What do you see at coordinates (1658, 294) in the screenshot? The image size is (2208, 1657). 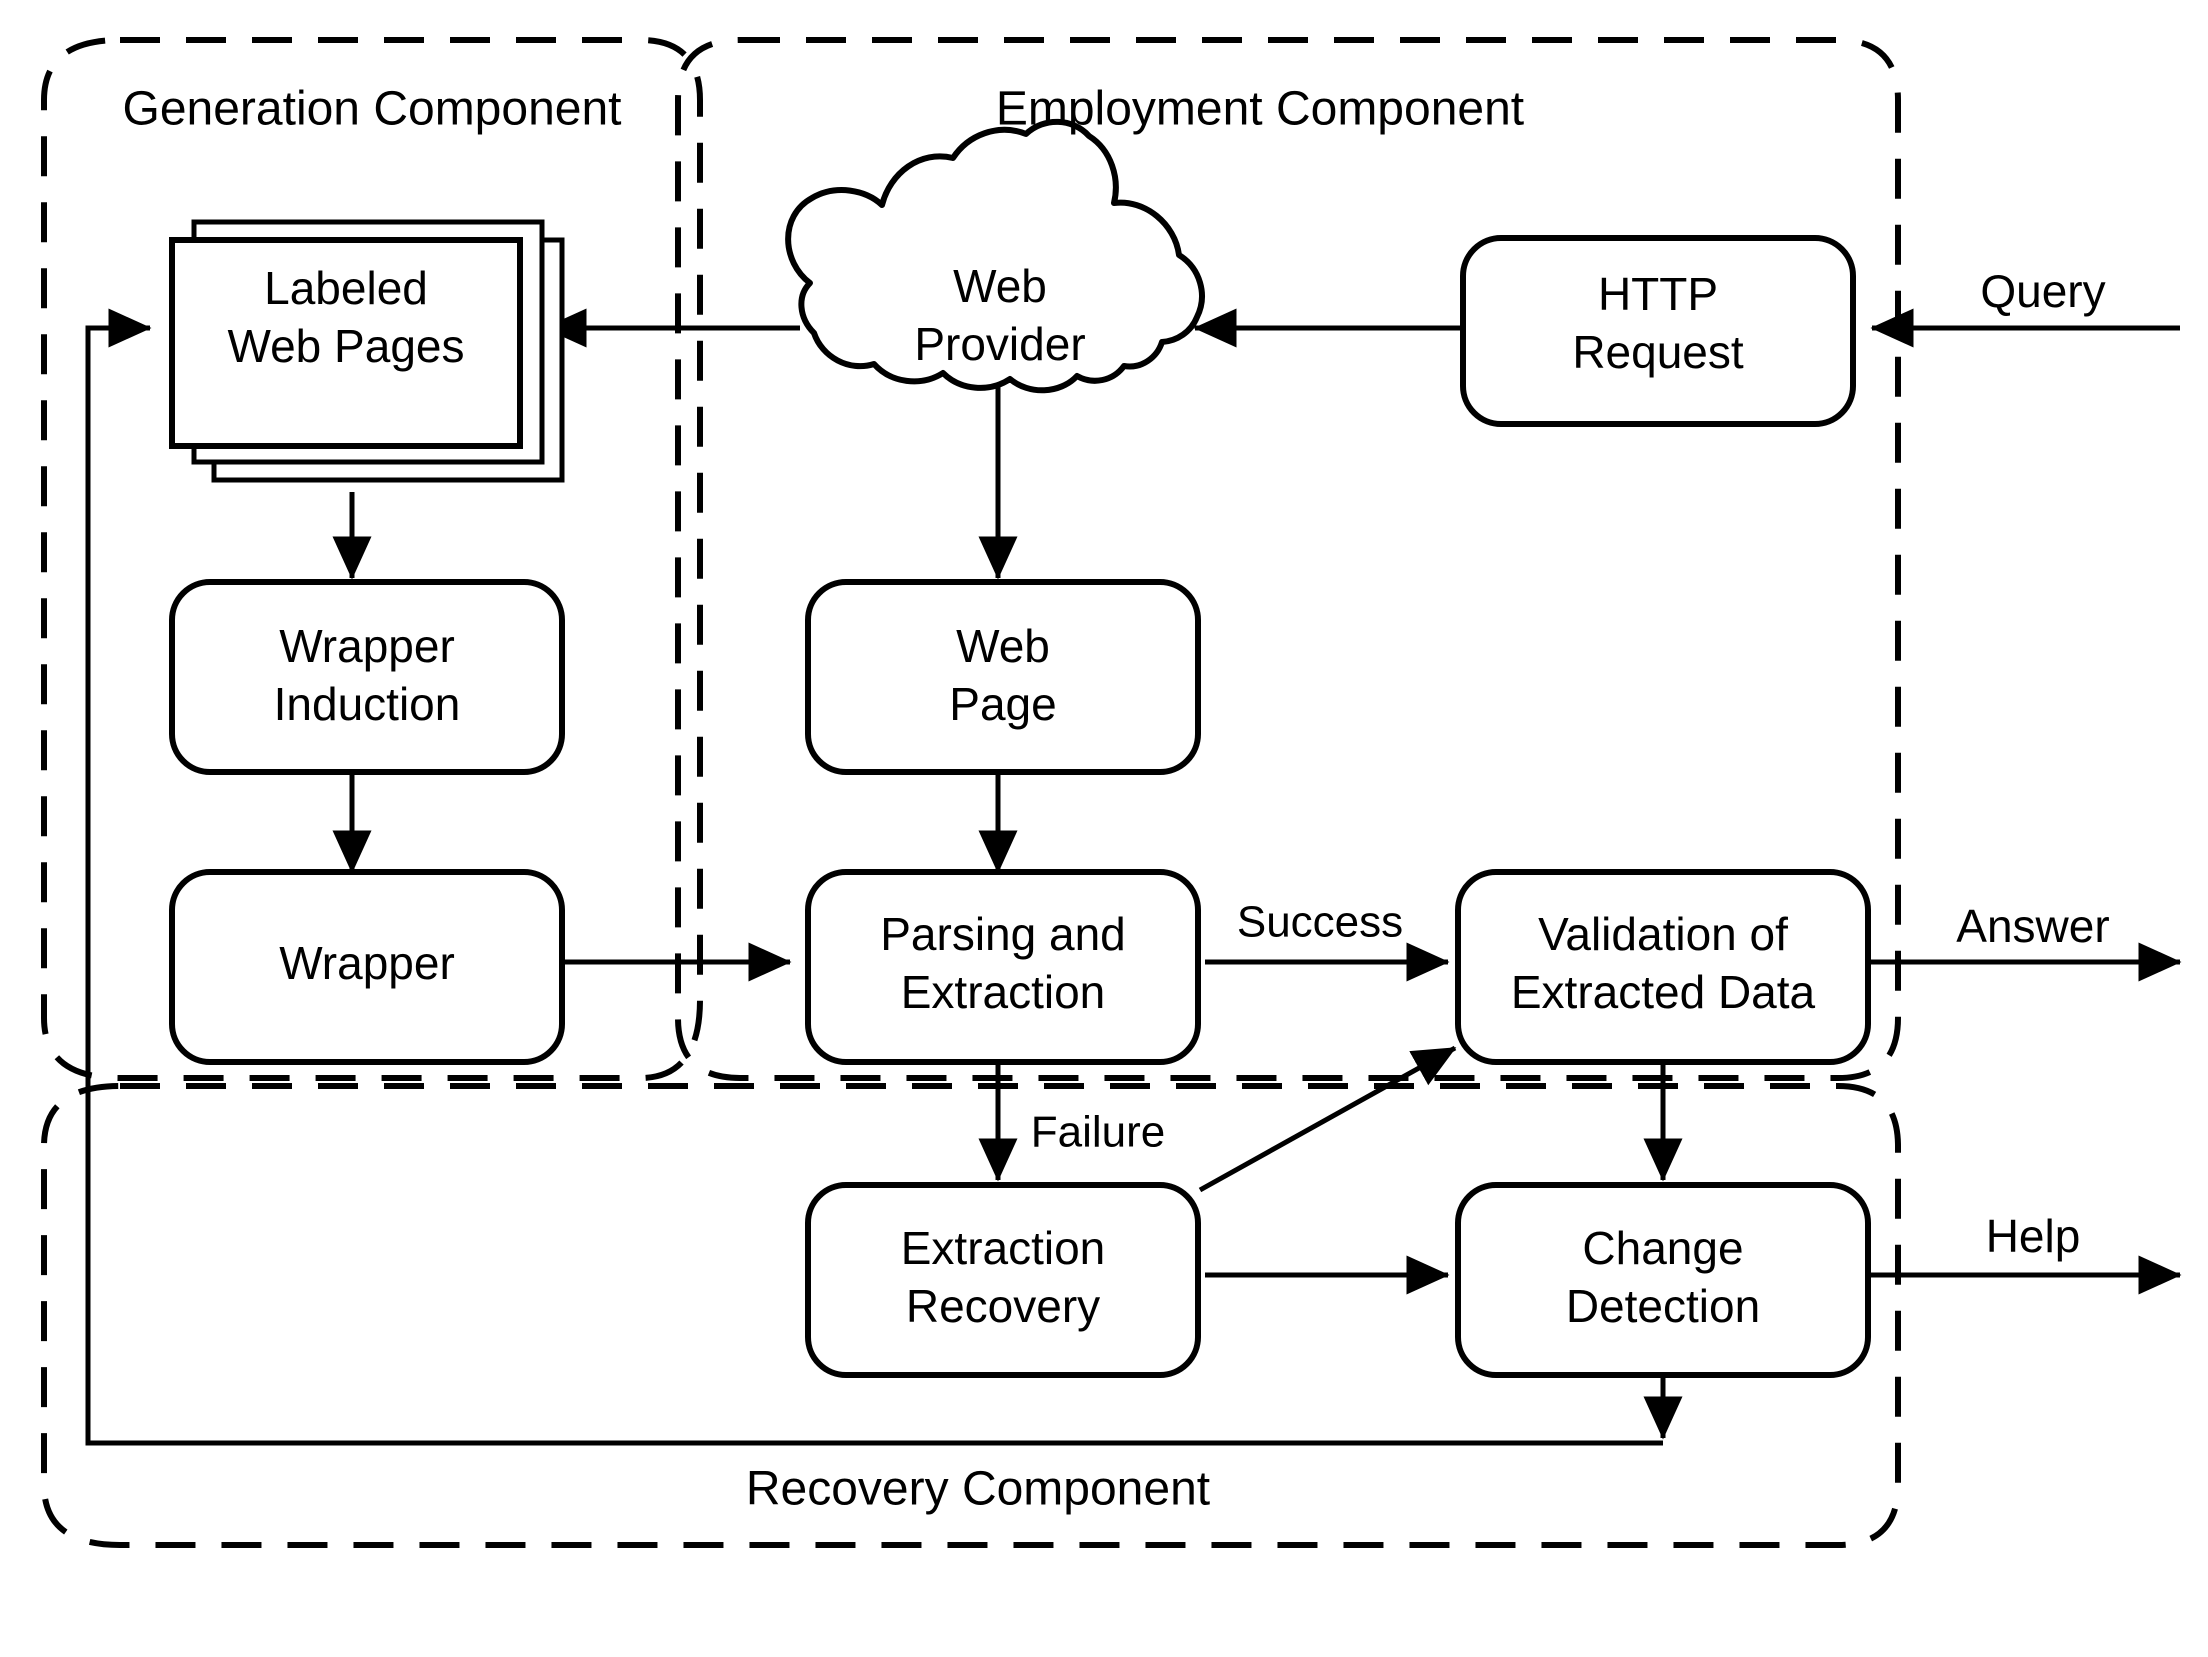 I see `http-request-label-line1: HTTP` at bounding box center [1658, 294].